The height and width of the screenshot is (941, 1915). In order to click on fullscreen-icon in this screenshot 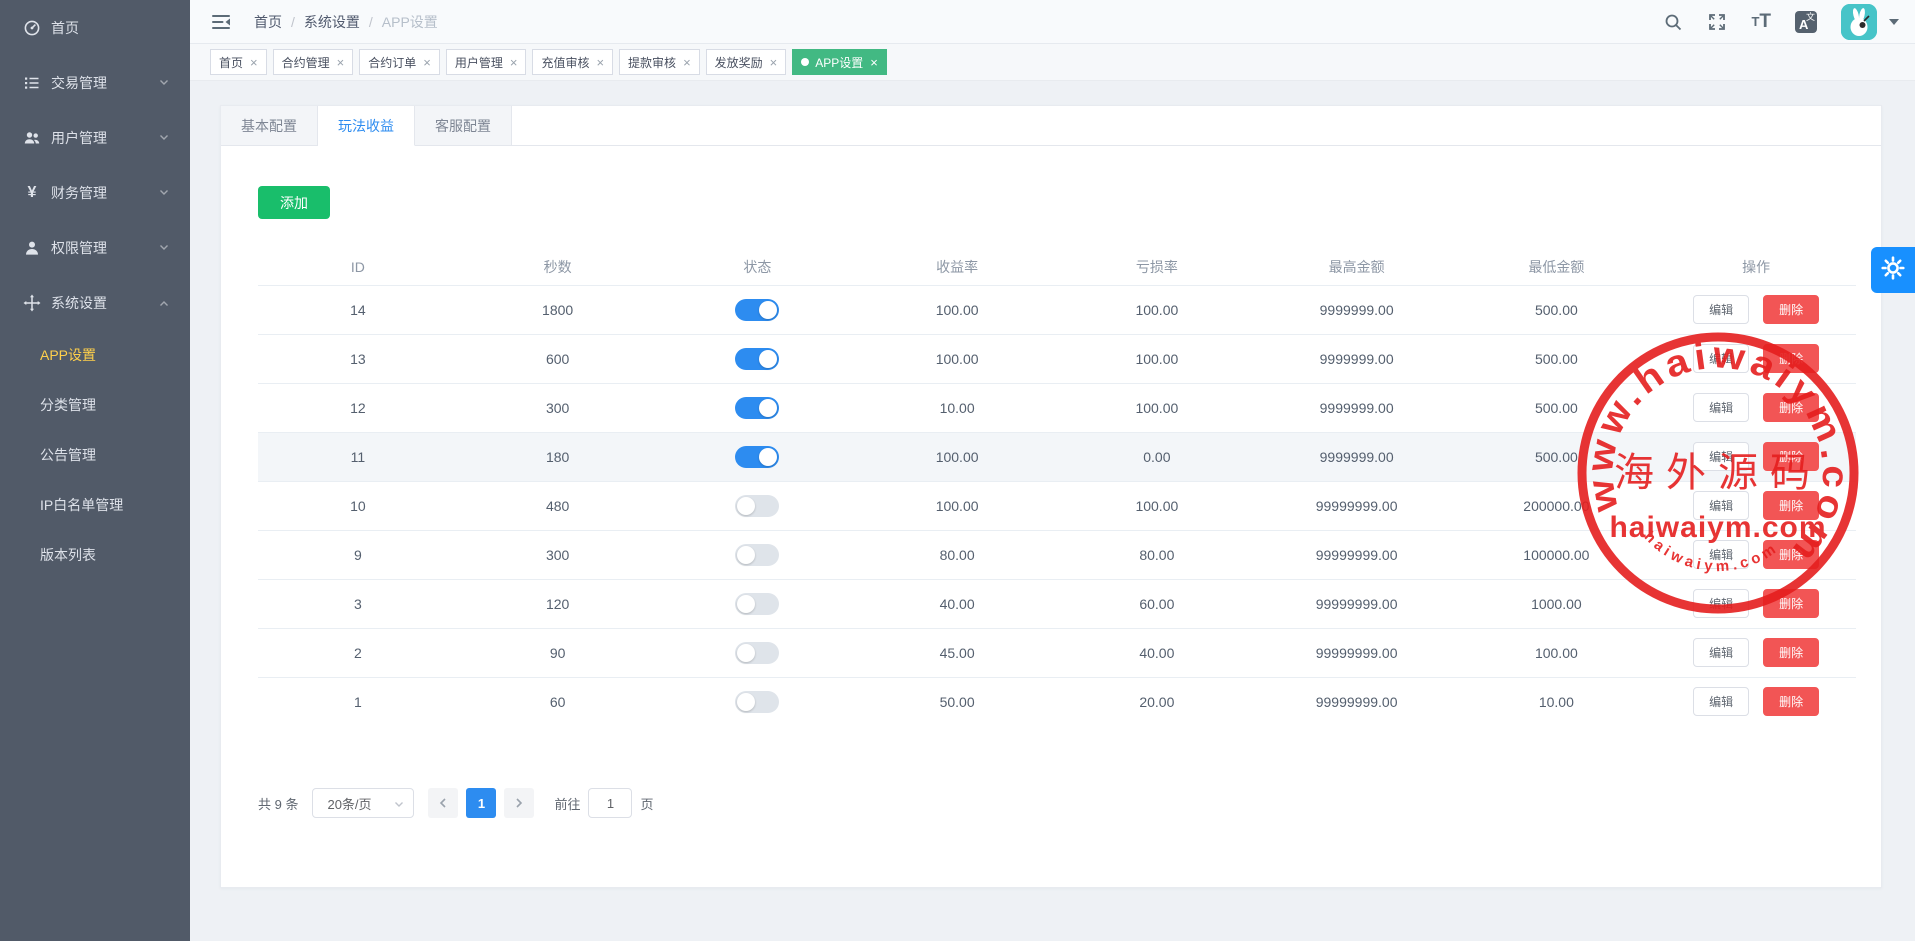, I will do `click(1717, 22)`.